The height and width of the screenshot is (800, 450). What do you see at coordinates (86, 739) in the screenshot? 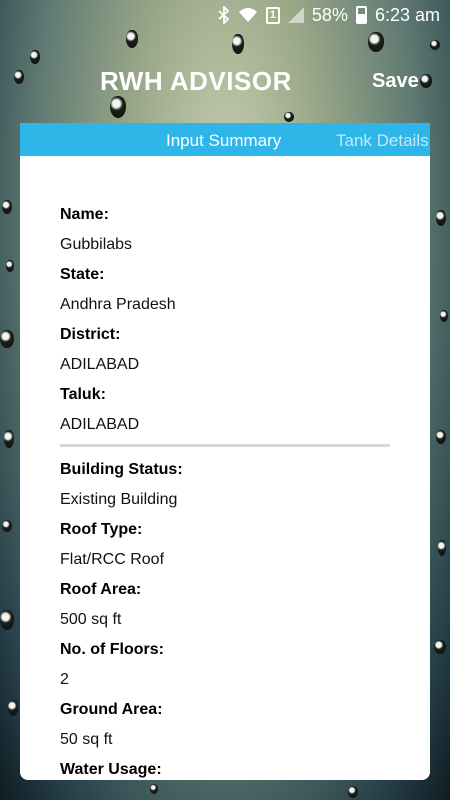
I see `ground-area-value: 50 sq ft` at bounding box center [86, 739].